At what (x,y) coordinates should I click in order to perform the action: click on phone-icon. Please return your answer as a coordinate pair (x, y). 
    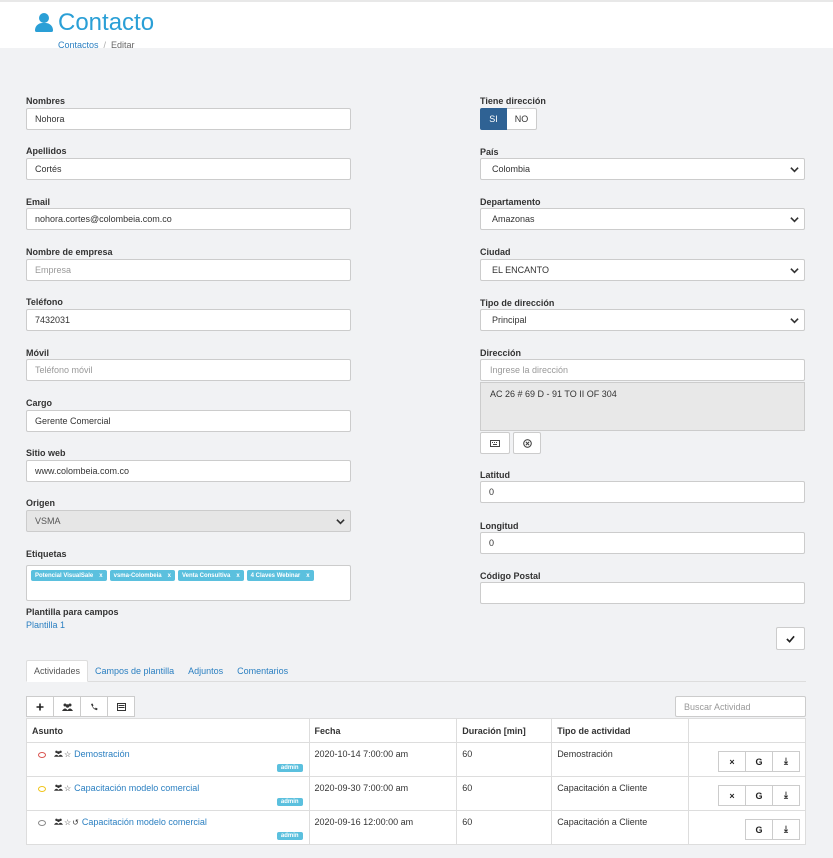
    Looking at the image, I should click on (94, 706).